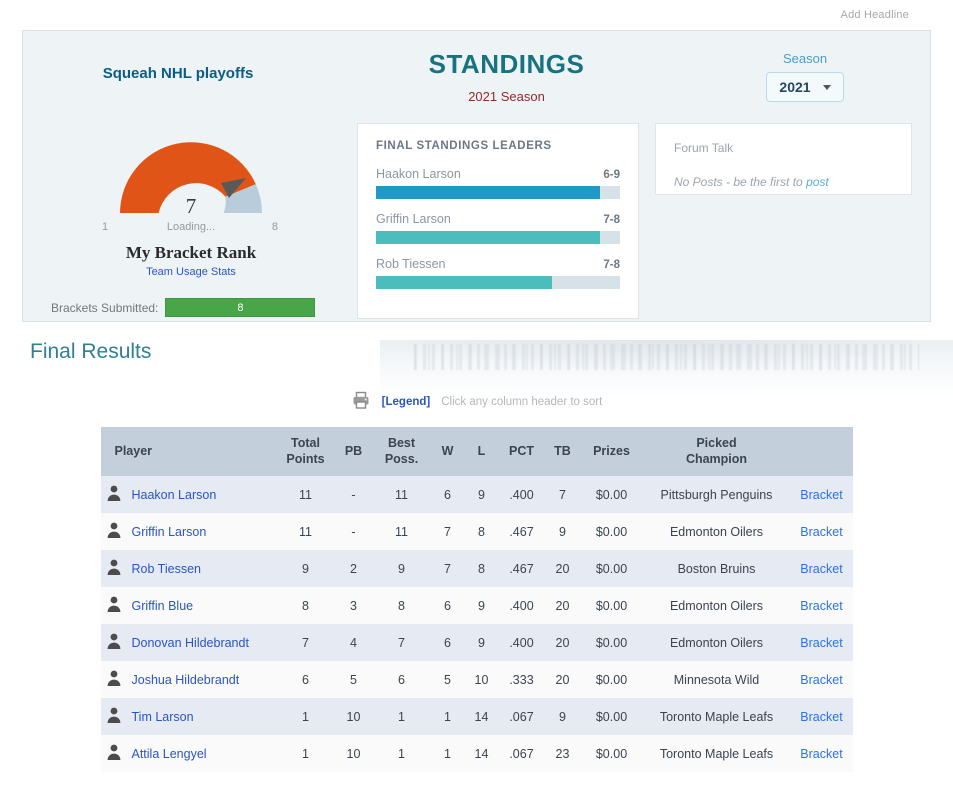  I want to click on cell-picked-champion: Edmonton Oilers, so click(716, 531).